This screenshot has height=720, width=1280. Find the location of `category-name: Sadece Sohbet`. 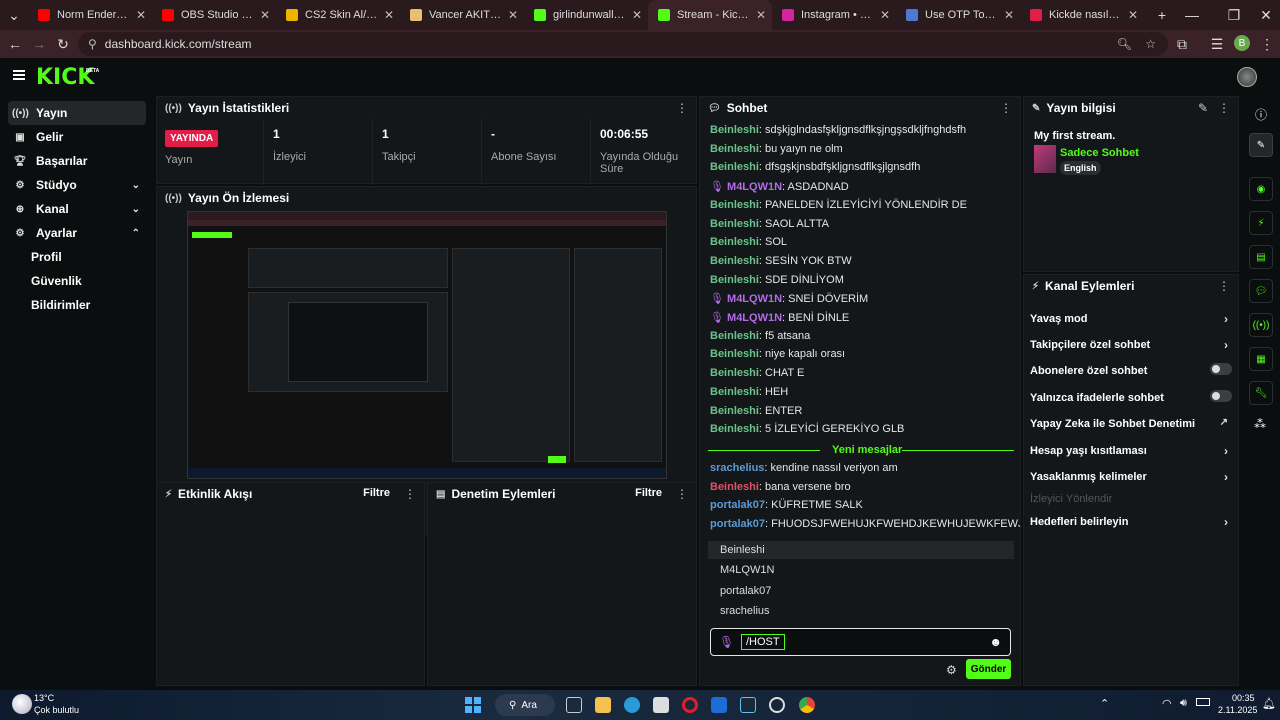

category-name: Sadece Sohbet is located at coordinates (1099, 153).